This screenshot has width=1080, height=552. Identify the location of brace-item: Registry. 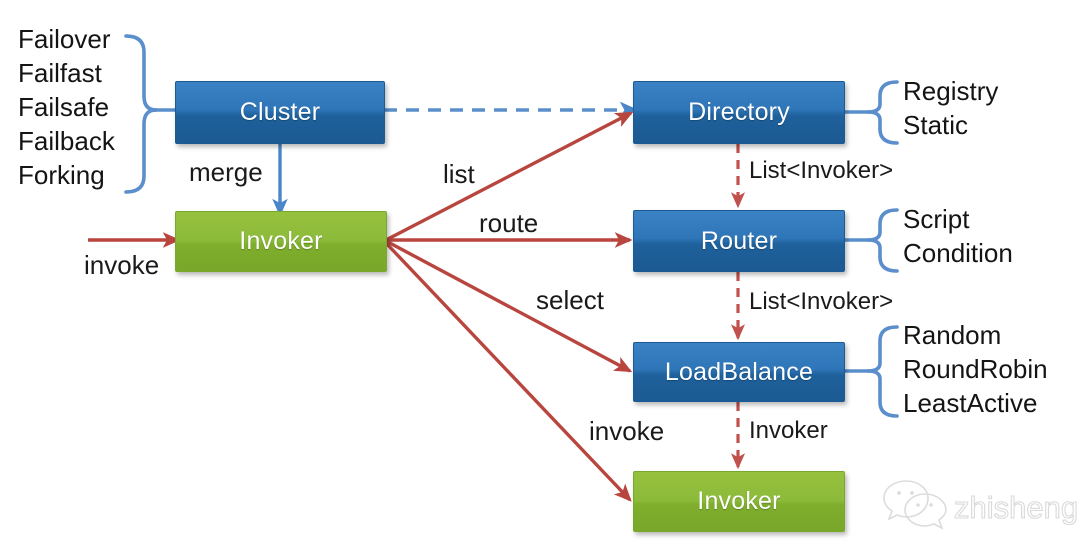
(951, 91).